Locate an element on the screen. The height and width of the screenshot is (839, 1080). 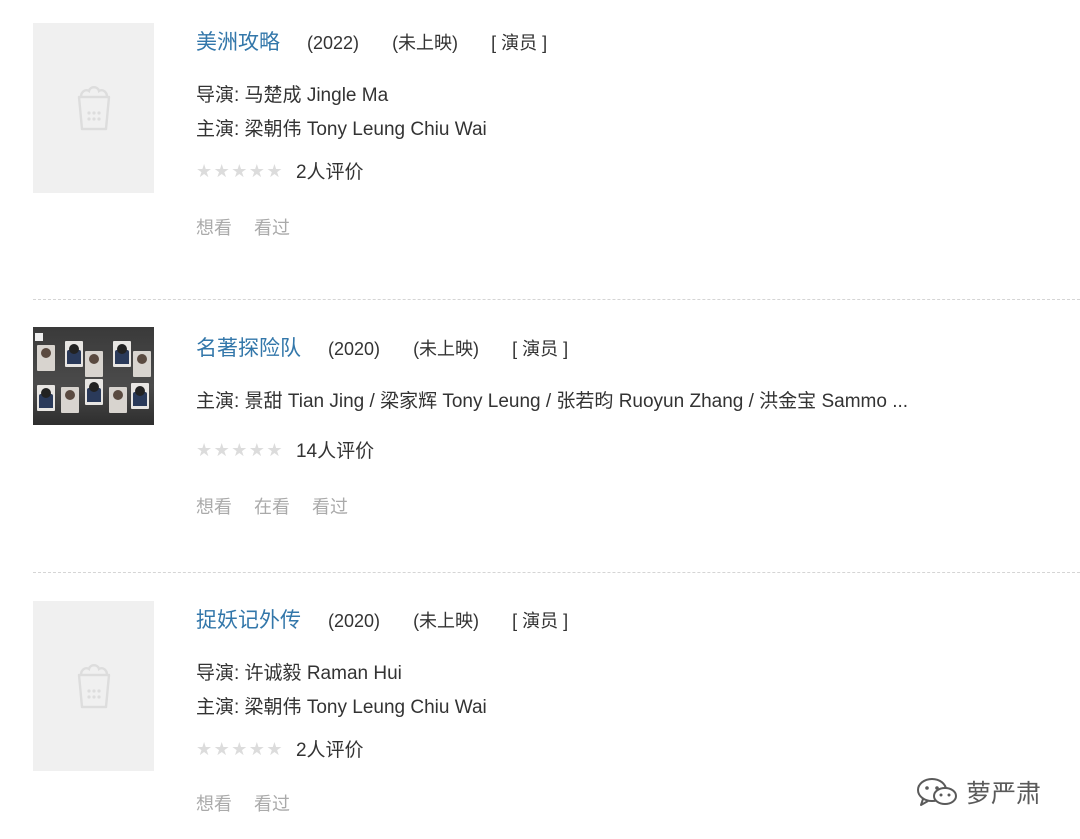
poster-image is located at coordinates (93, 376).